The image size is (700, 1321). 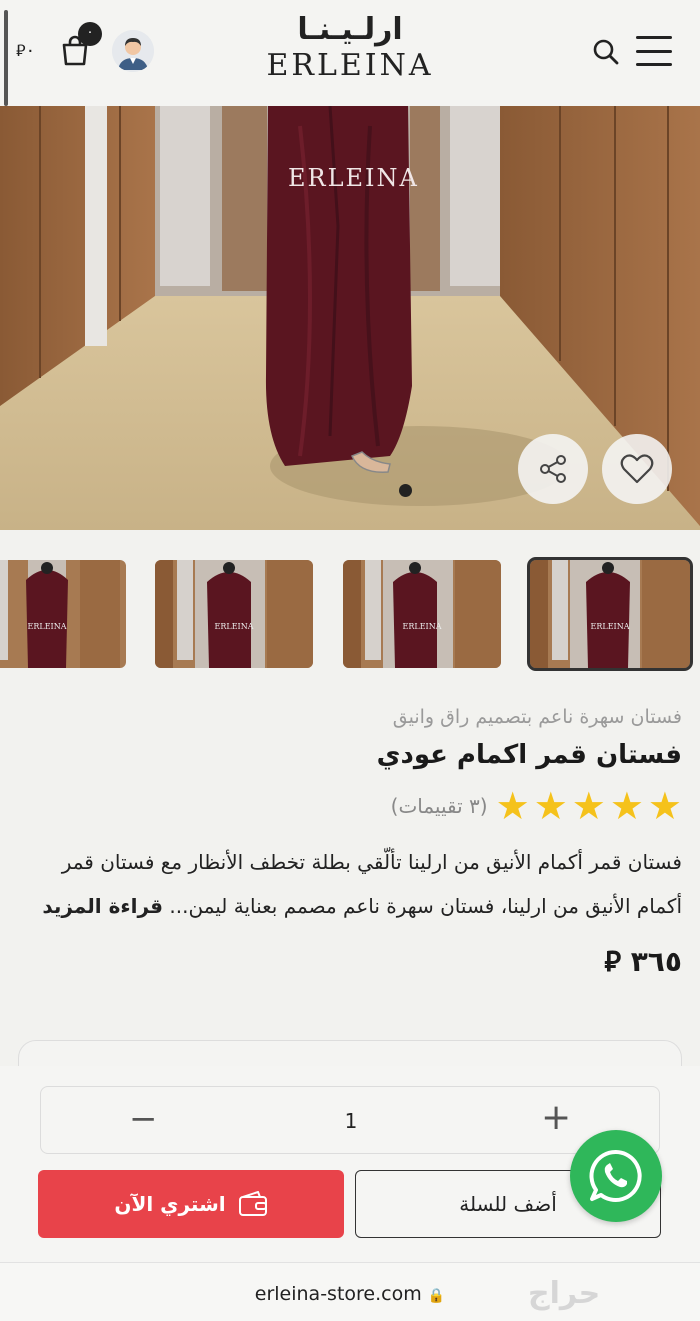 What do you see at coordinates (90, 34) in the screenshot?
I see `cart-count-badge: ٠` at bounding box center [90, 34].